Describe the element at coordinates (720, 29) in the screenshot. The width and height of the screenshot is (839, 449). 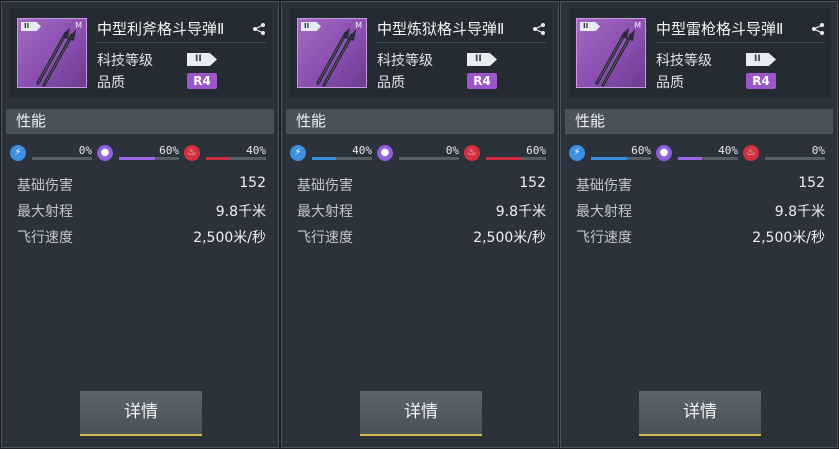
I see `missile-title: 中型雷枪格斗导弹Ⅱ` at that location.